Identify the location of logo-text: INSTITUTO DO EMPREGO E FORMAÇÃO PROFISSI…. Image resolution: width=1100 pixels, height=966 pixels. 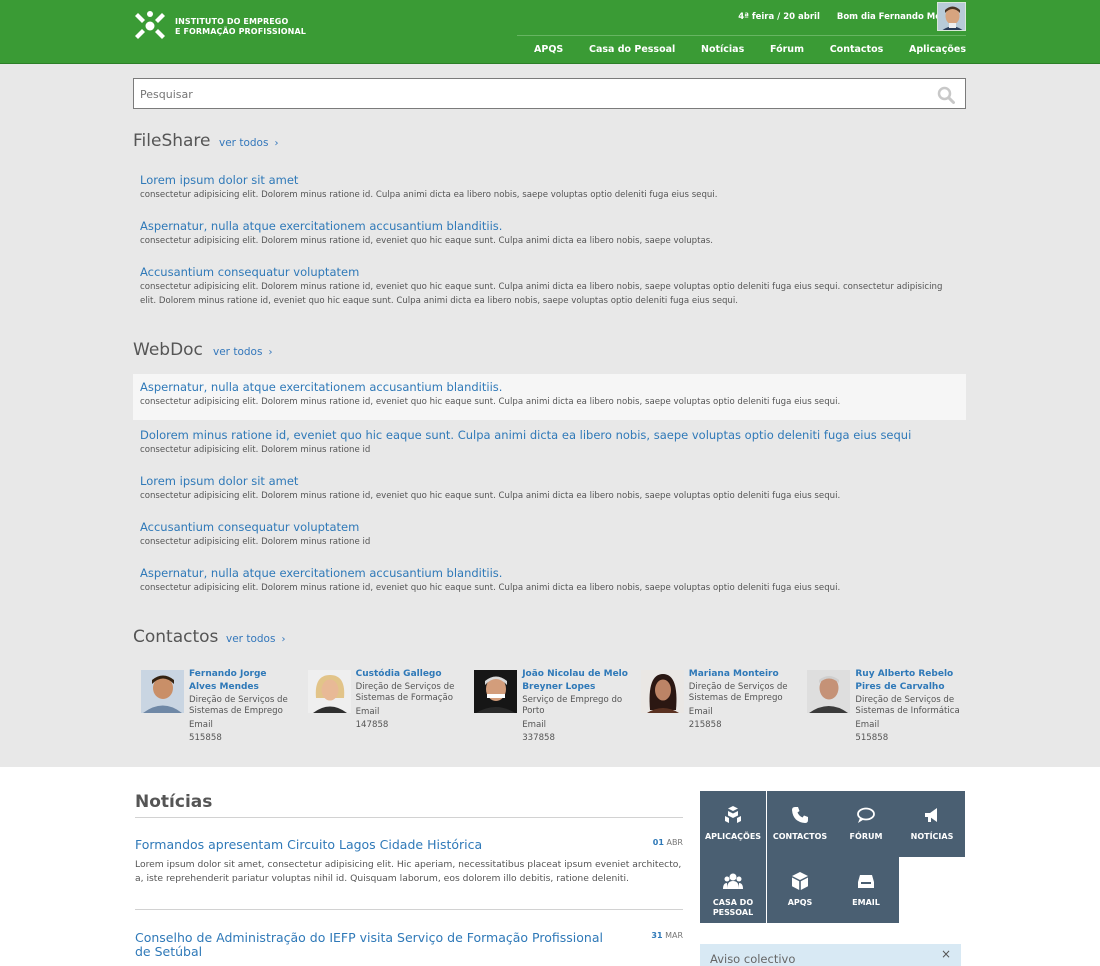
(245, 27).